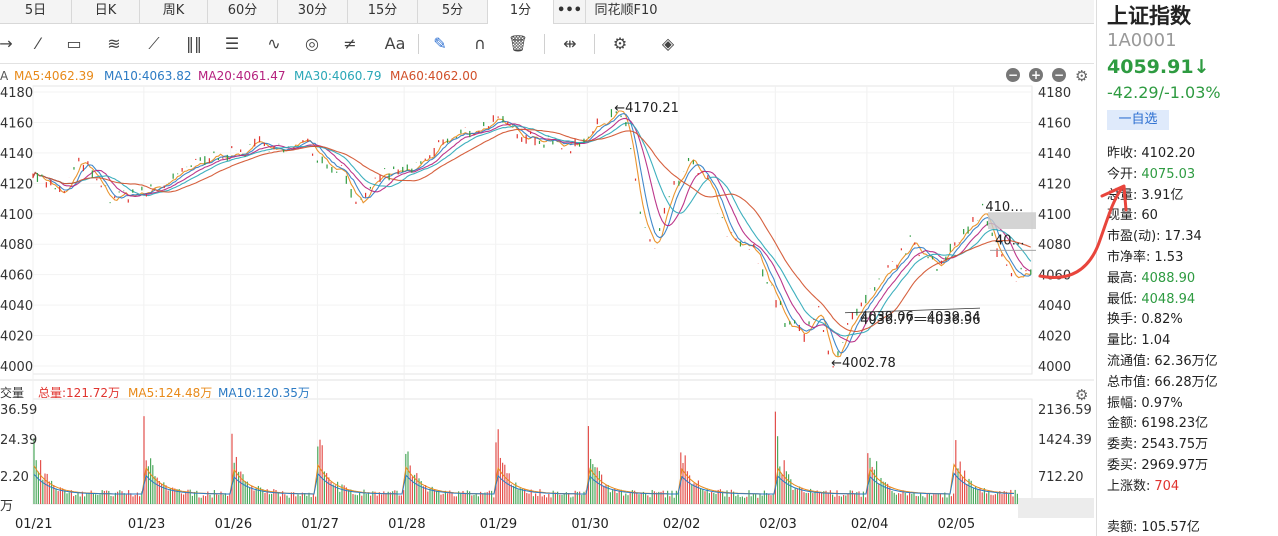  What do you see at coordinates (1122, 216) in the screenshot?
I see `quote-label: 现量:` at bounding box center [1122, 216].